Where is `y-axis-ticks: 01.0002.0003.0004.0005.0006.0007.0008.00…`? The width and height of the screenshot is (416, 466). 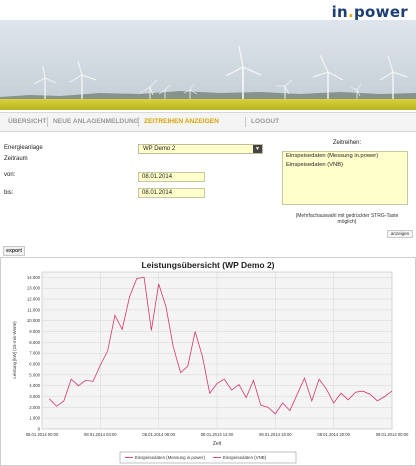
y-axis-ticks: 01.0002.0003.0004.0005.0006.0007.0008.00… is located at coordinates (34, 353).